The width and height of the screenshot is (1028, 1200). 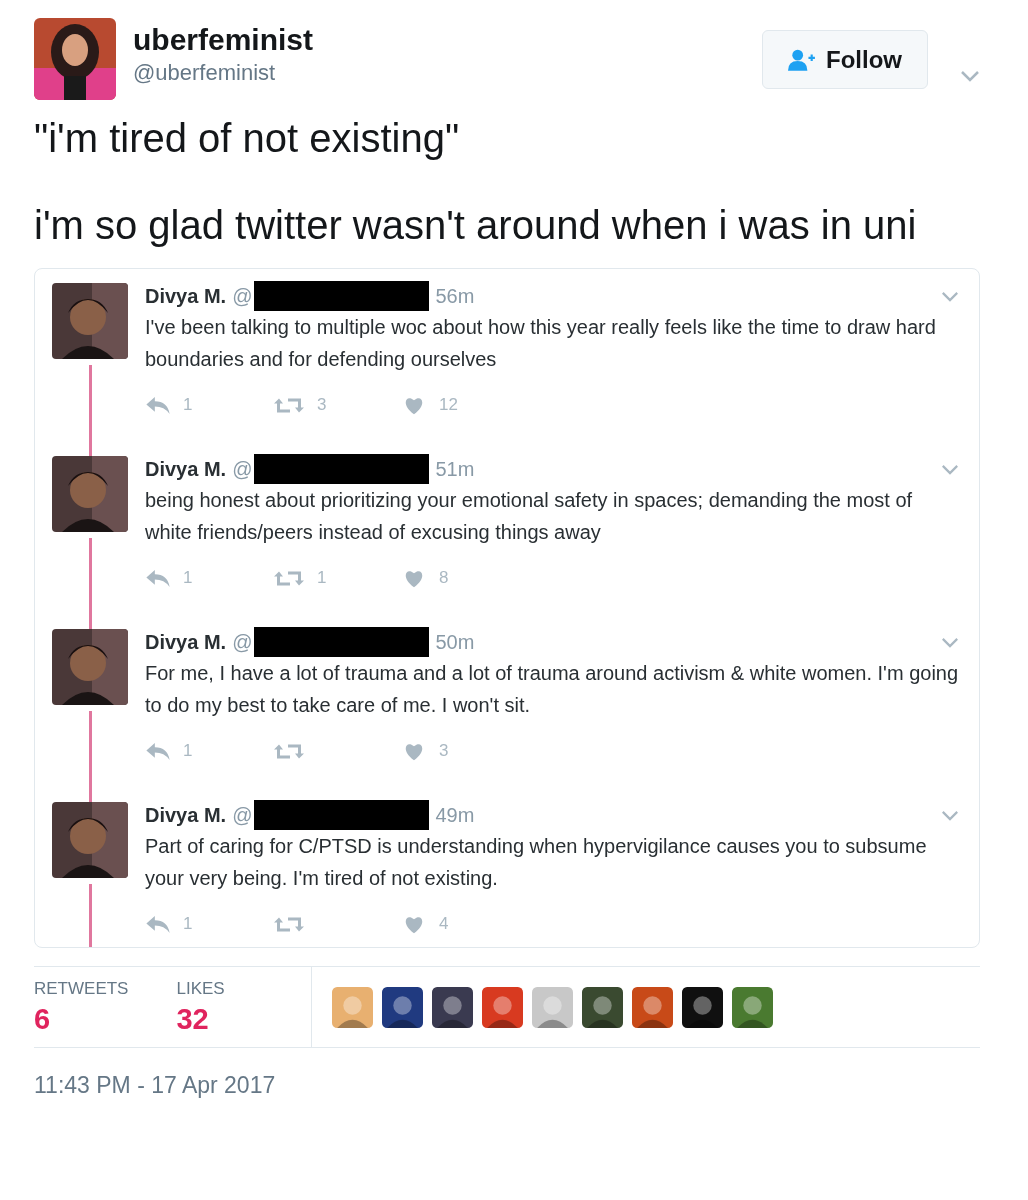 What do you see at coordinates (536, 862) in the screenshot?
I see `tweet-text: Part of caring for C/PTSD is understanding when hypervigilance causes you to subsume your very being. I'm tired of not existing.` at bounding box center [536, 862].